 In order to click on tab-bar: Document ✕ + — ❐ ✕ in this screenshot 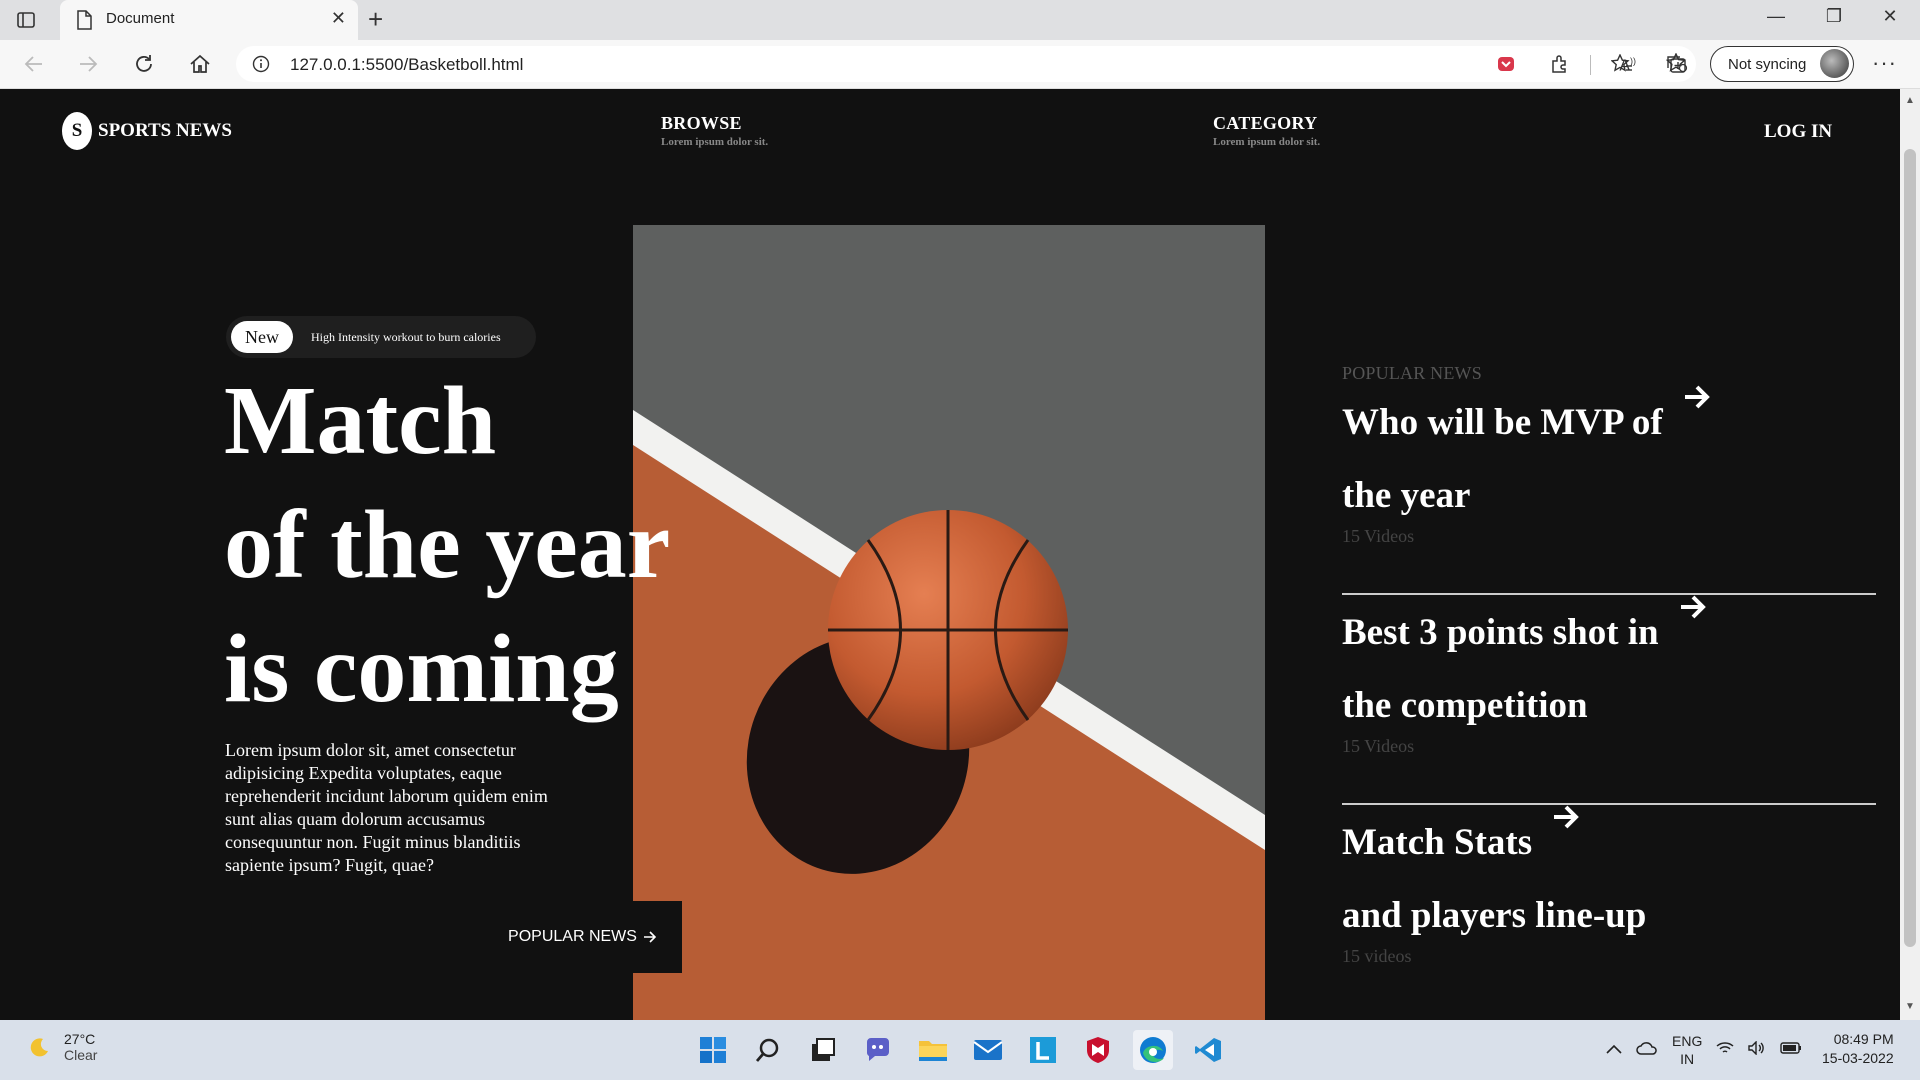, I will do `click(960, 20)`.